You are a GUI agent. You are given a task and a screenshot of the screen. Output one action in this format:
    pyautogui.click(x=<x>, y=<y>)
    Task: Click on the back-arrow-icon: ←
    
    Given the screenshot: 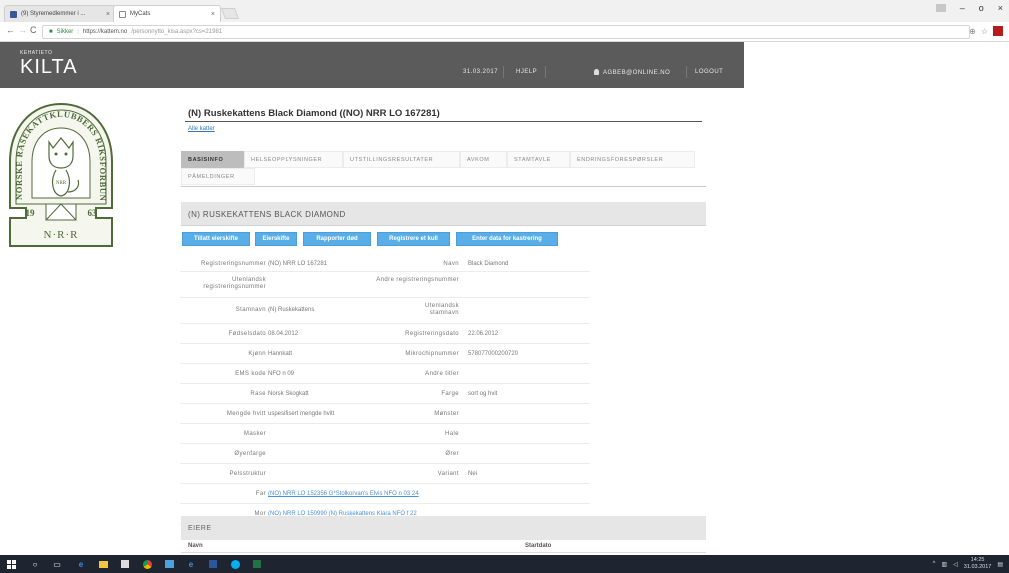 What is the action you would take?
    pyautogui.click(x=10, y=30)
    